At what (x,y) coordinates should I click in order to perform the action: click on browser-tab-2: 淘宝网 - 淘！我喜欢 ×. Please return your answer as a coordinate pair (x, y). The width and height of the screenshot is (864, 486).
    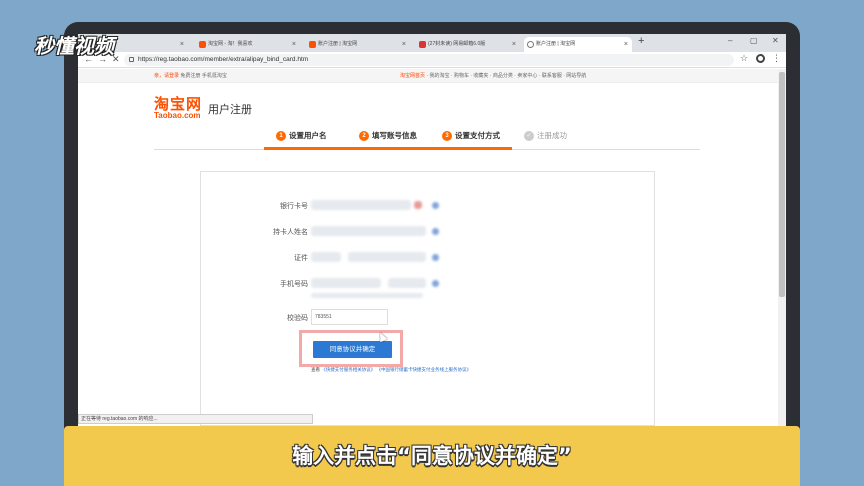
    Looking at the image, I should click on (248, 44).